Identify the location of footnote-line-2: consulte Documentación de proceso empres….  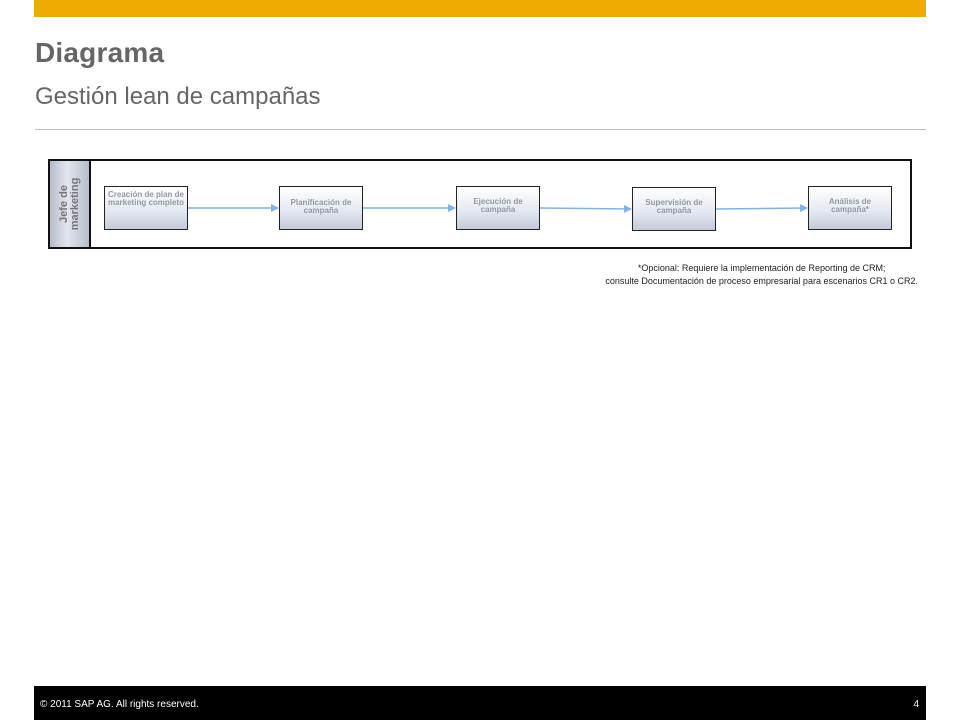
(761, 281).